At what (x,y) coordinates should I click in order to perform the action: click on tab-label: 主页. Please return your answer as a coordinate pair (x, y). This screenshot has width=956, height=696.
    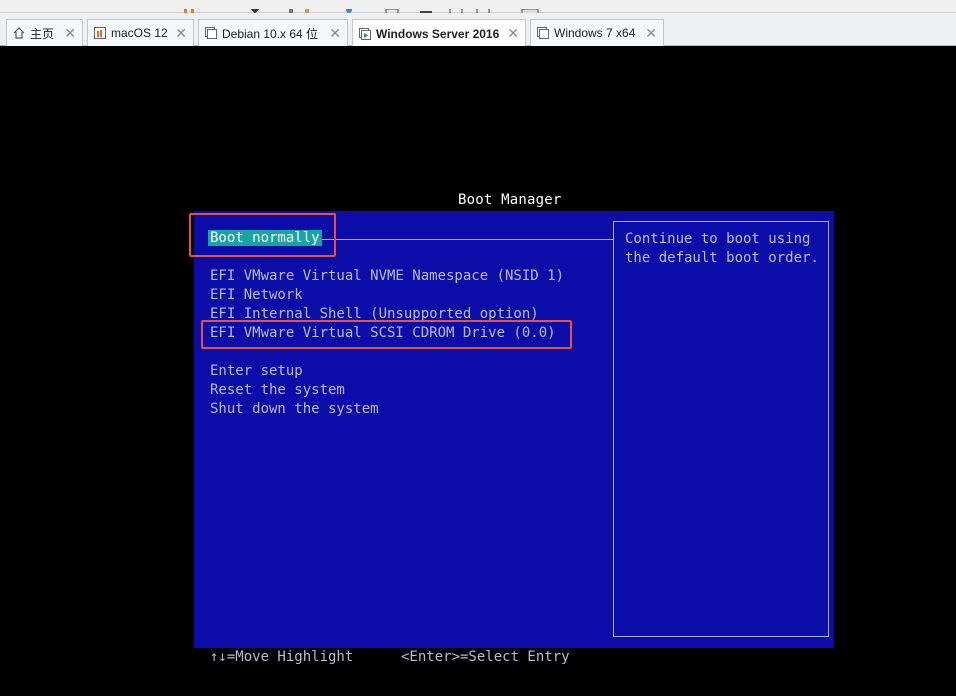
    Looking at the image, I should click on (42, 33).